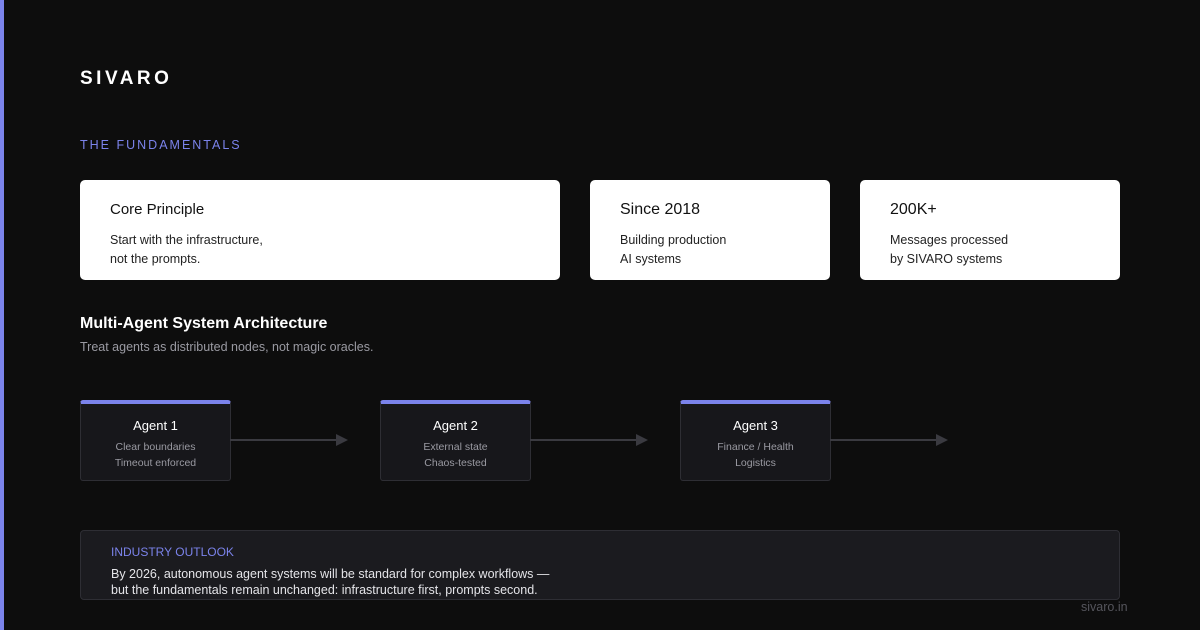 The height and width of the screenshot is (630, 1200). Describe the element at coordinates (186, 240) in the screenshot. I see `card-text: Start with the infrastructure,` at that location.